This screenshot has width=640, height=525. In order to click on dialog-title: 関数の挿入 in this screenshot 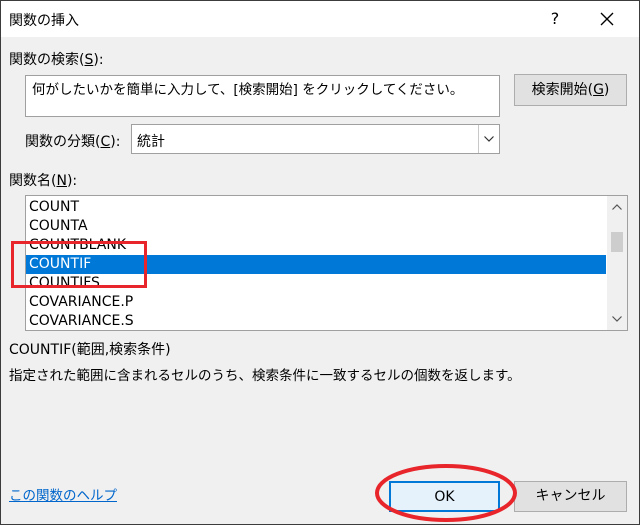, I will do `click(44, 21)`.